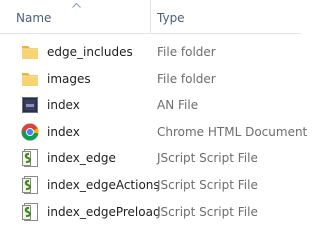  I want to click on file-row: index AN File, so click(150, 105).